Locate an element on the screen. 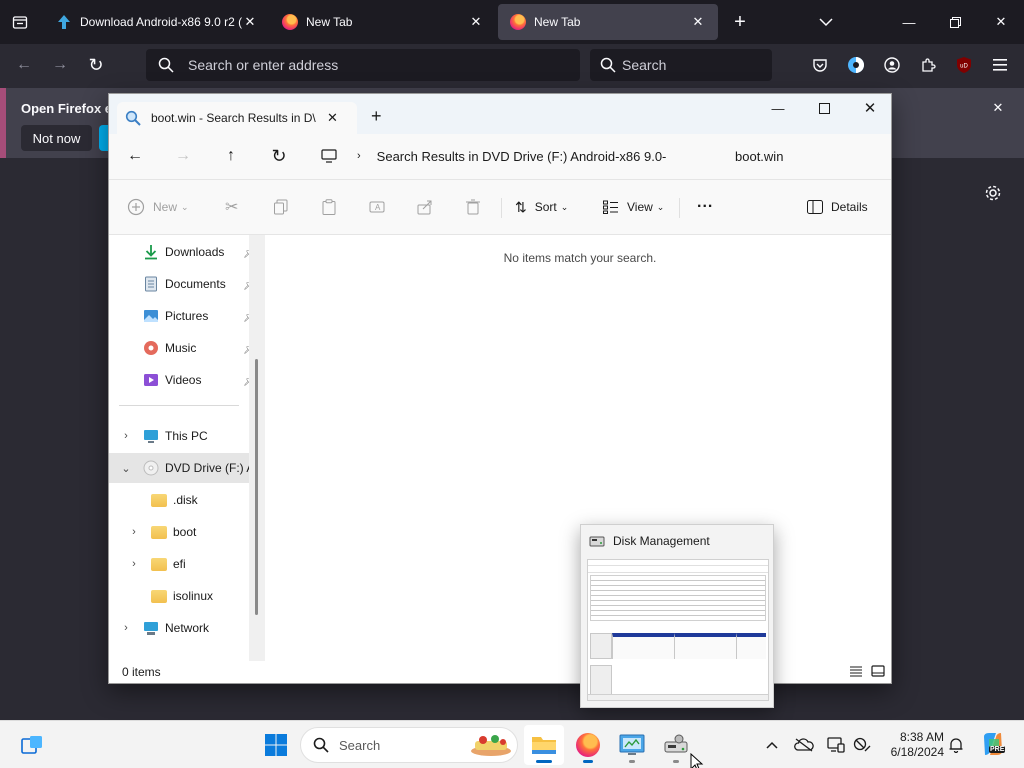  sort-button: ⇅ Sort ⌄ is located at coordinates (541, 207).